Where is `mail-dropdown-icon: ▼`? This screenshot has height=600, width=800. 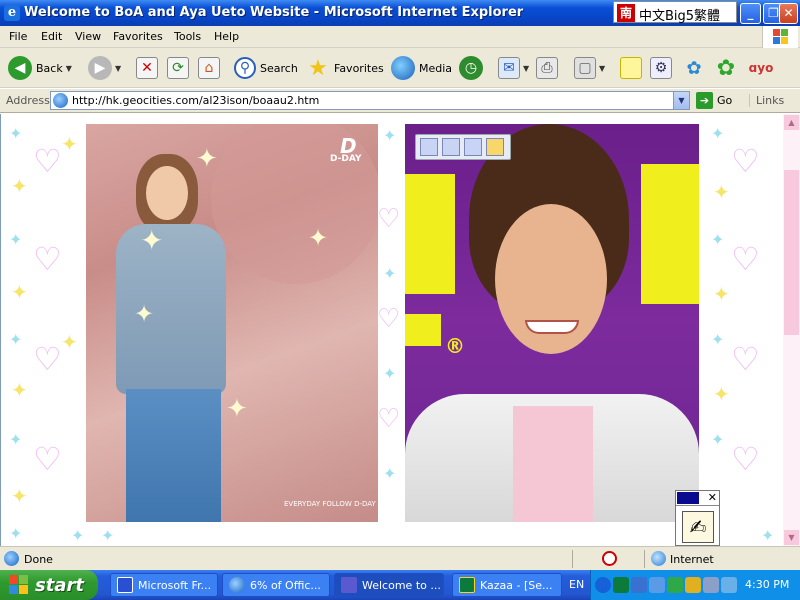
mail-dropdown-icon: ▼ is located at coordinates (526, 68).